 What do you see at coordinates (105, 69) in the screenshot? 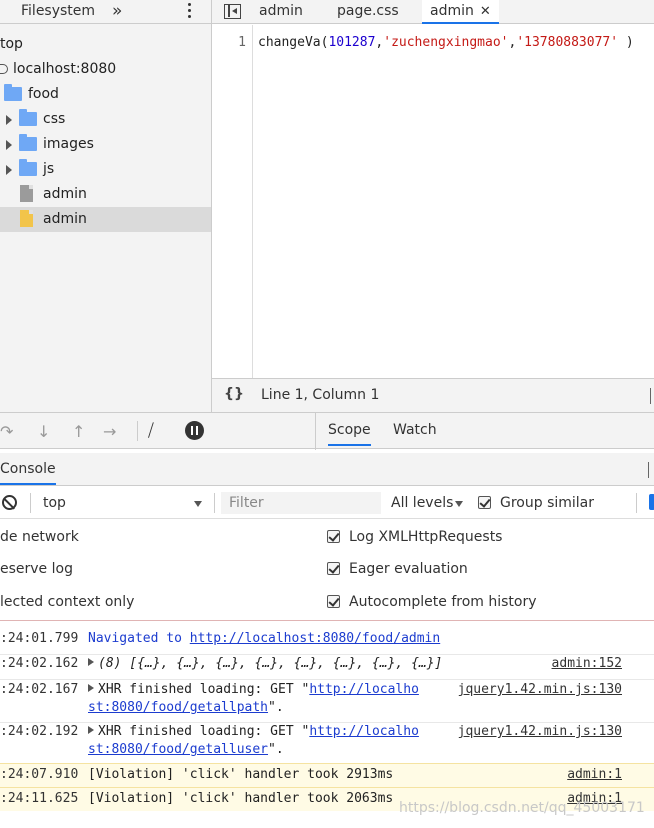
I see `tree-item-origin: localhost:8080` at bounding box center [105, 69].